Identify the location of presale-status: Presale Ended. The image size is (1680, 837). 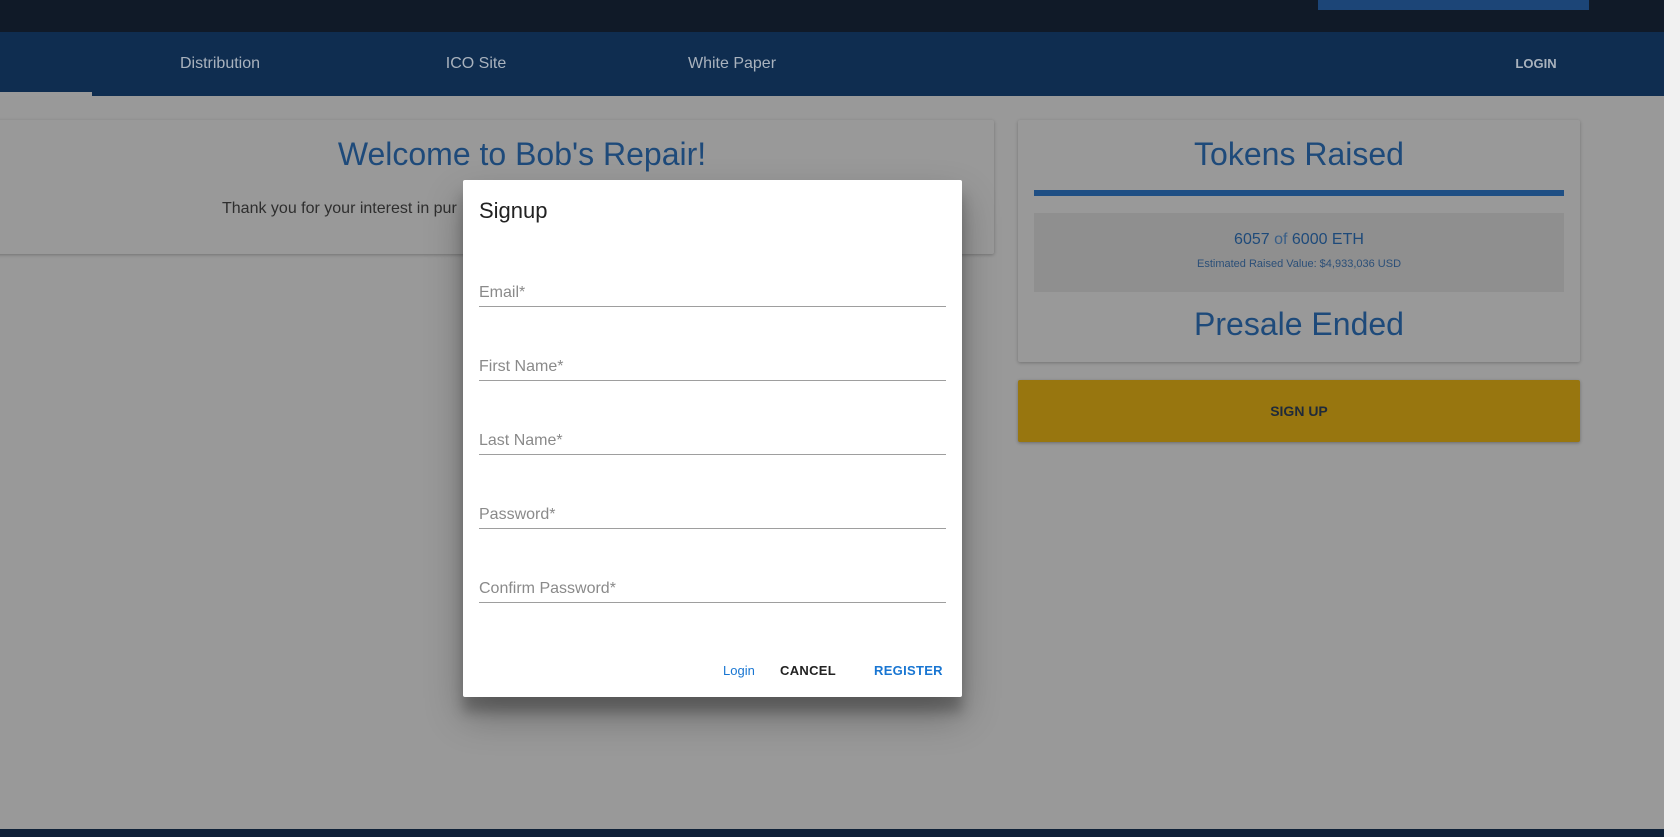
(1299, 324).